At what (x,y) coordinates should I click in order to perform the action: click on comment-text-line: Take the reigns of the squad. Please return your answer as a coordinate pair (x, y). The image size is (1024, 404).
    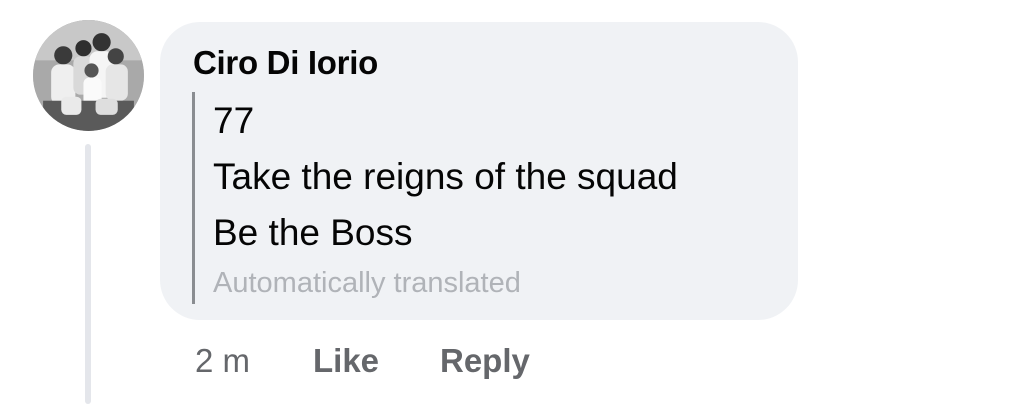
    Looking at the image, I should click on (445, 176).